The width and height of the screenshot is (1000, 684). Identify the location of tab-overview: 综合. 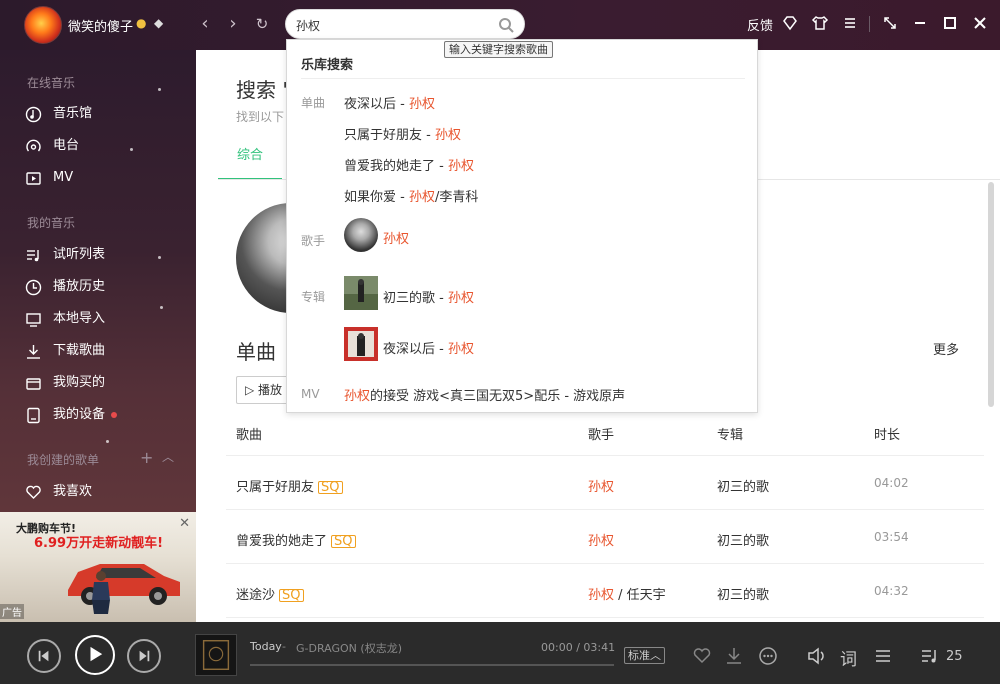
(250, 163).